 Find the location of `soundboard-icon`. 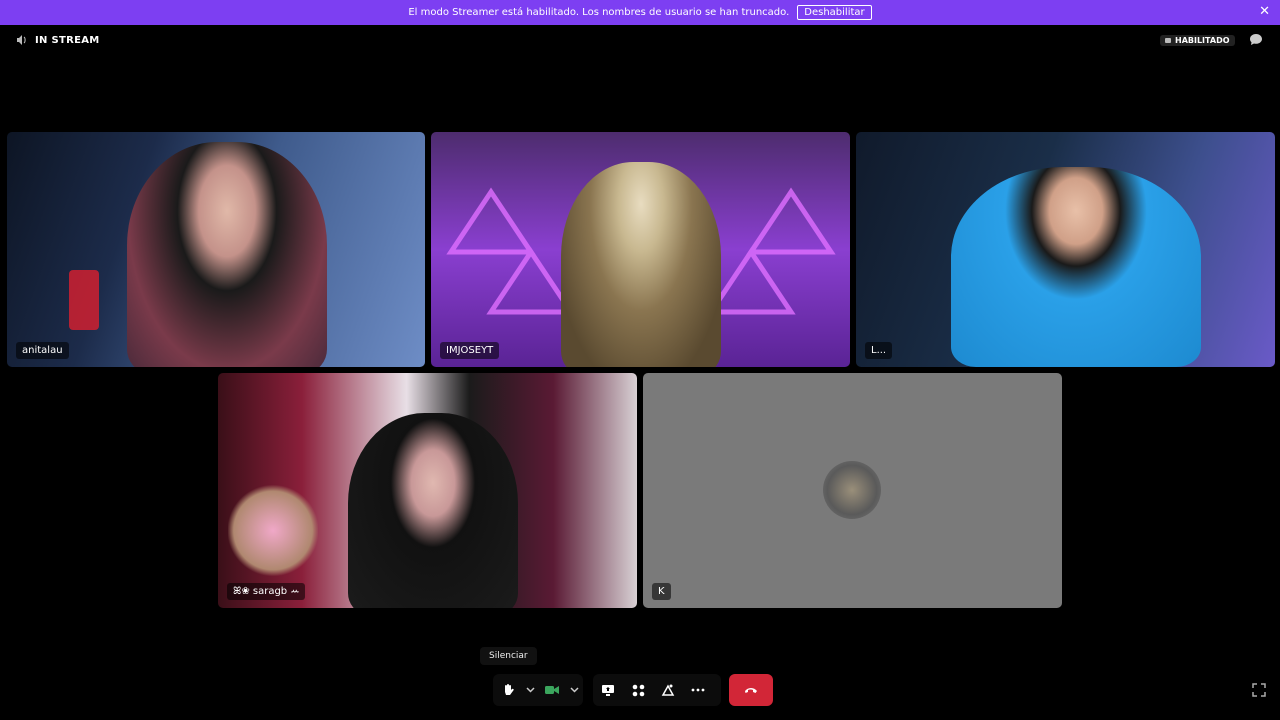

soundboard-icon is located at coordinates (668, 690).